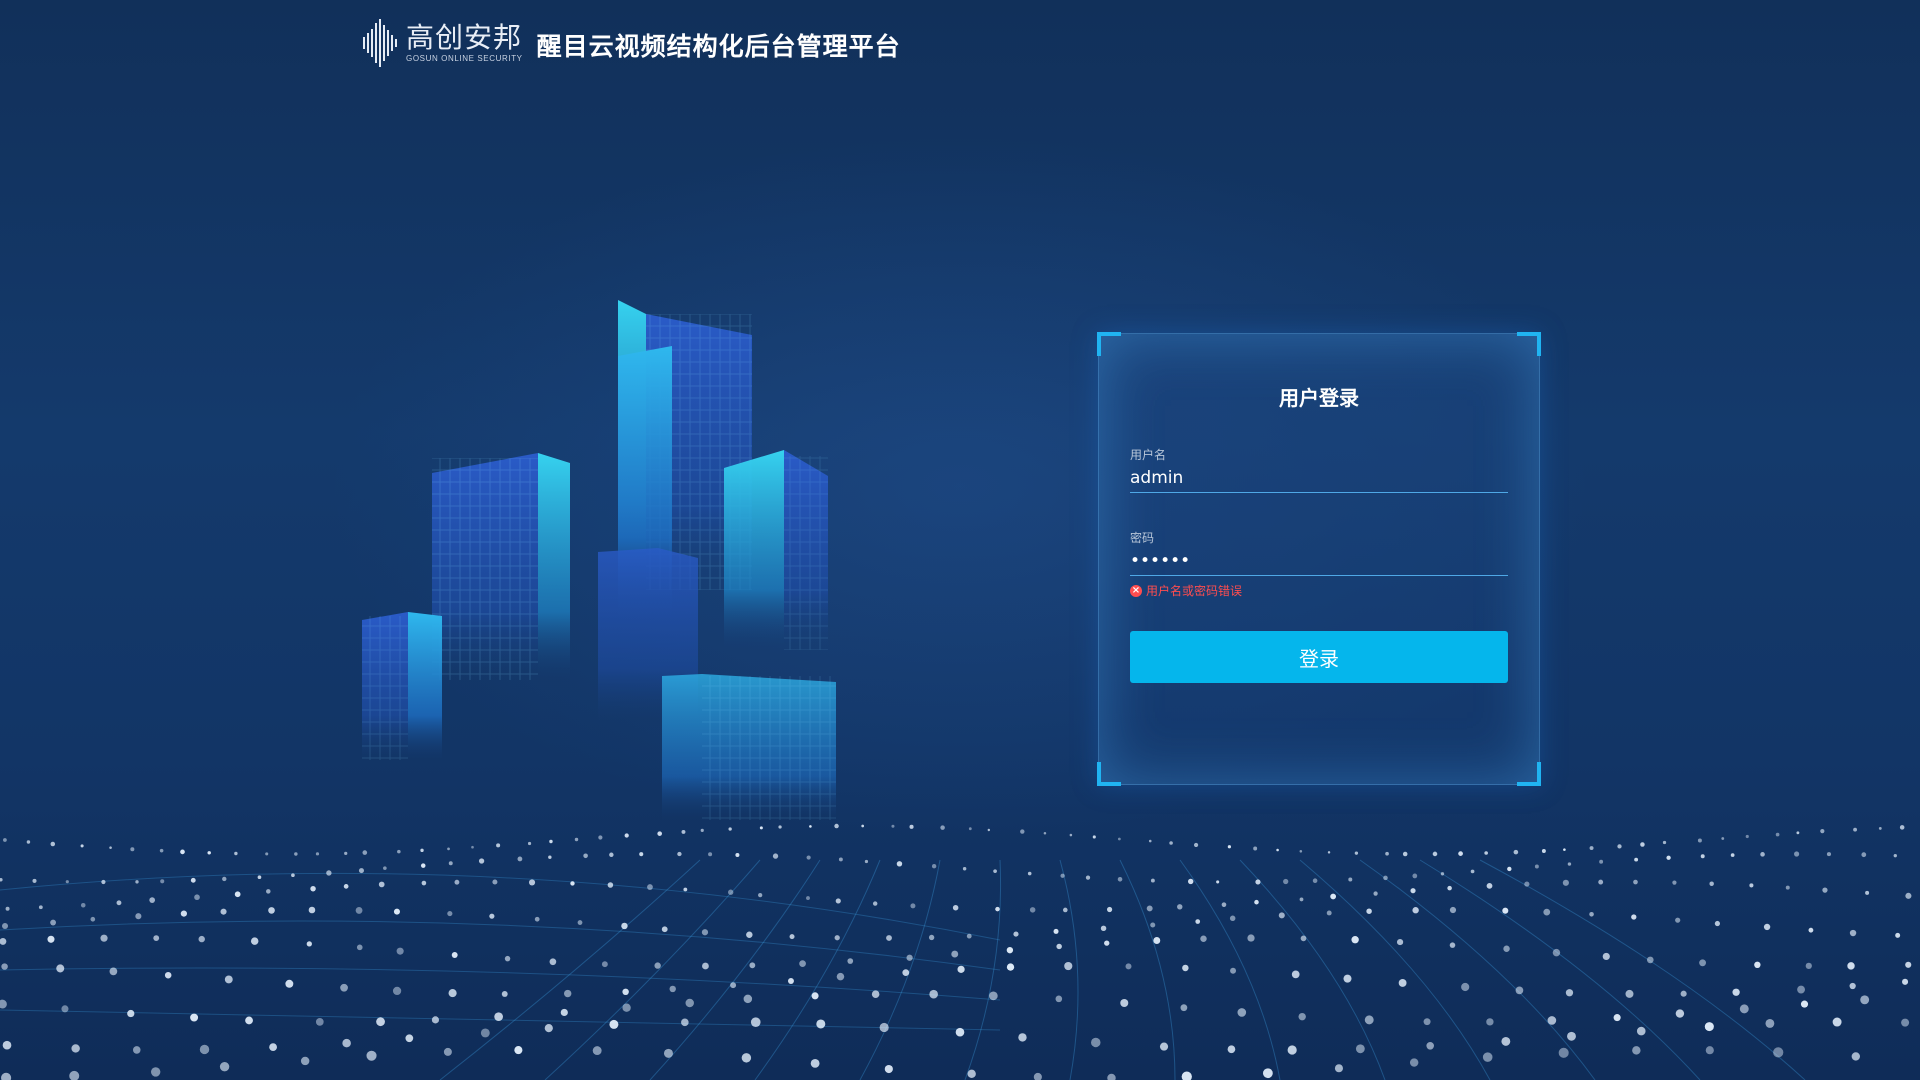 This screenshot has width=1920, height=1080. I want to click on login-button: 登录, so click(1319, 657).